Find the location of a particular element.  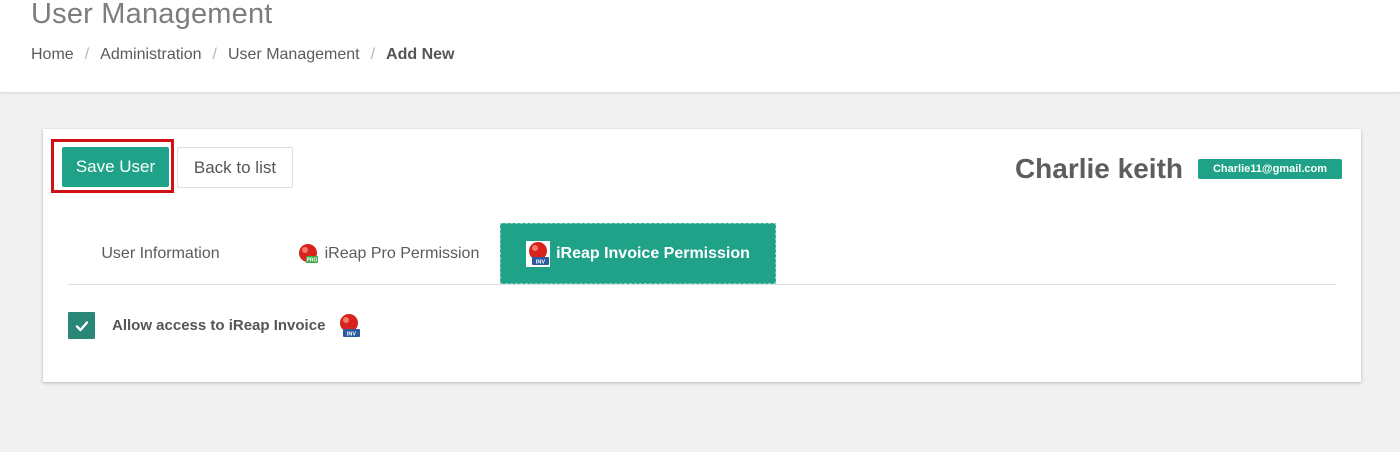

allow-invoice-checkbox is located at coordinates (81, 325).